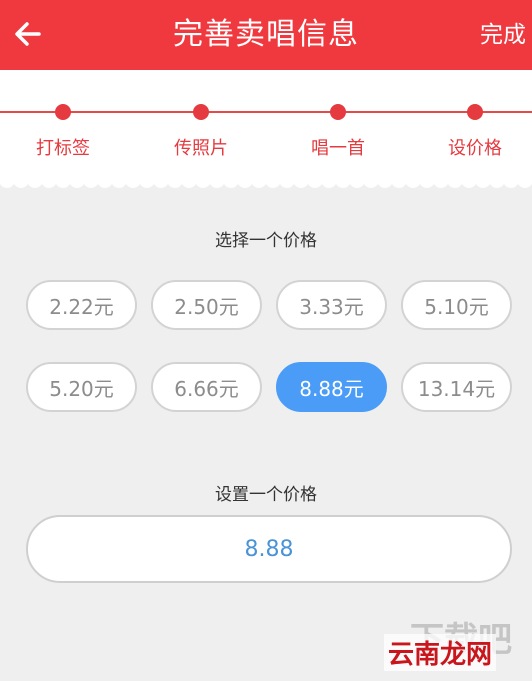 This screenshot has height=681, width=532. I want to click on price-option-2: 2.50元, so click(206, 305).